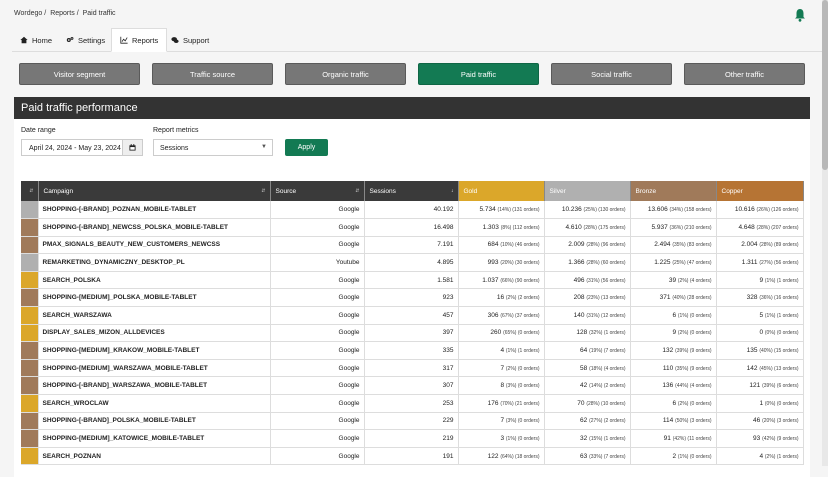 This screenshot has height=477, width=828. Describe the element at coordinates (668, 386) in the screenshot. I see `bronze-value: 136` at that location.